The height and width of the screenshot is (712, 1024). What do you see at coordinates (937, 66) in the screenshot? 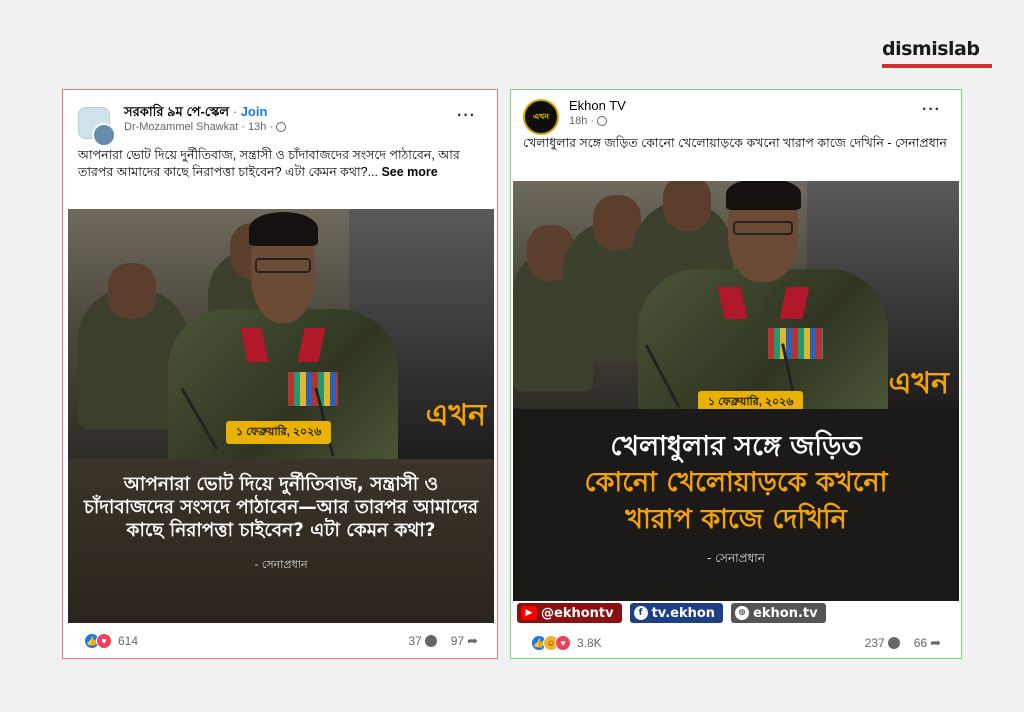
I see `brand-underline` at bounding box center [937, 66].